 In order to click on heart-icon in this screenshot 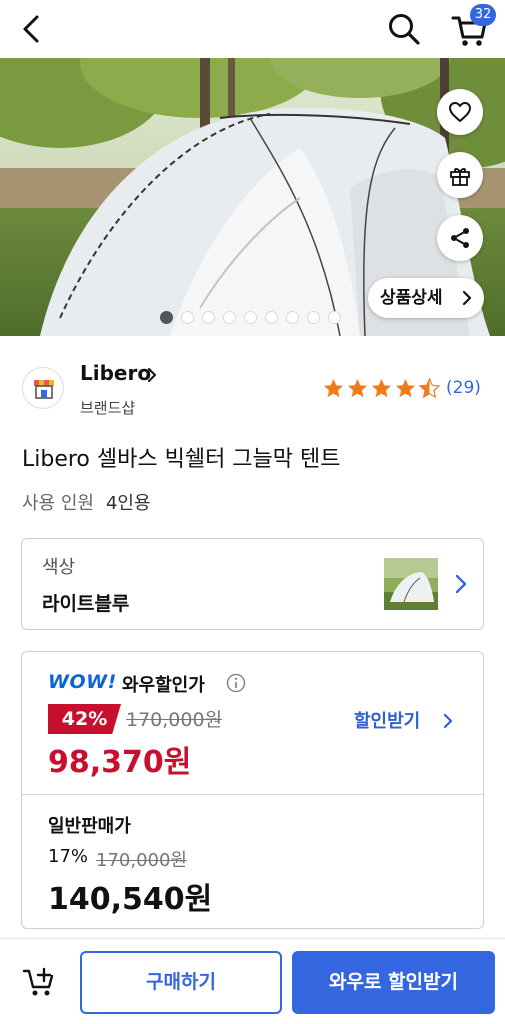, I will do `click(460, 112)`.